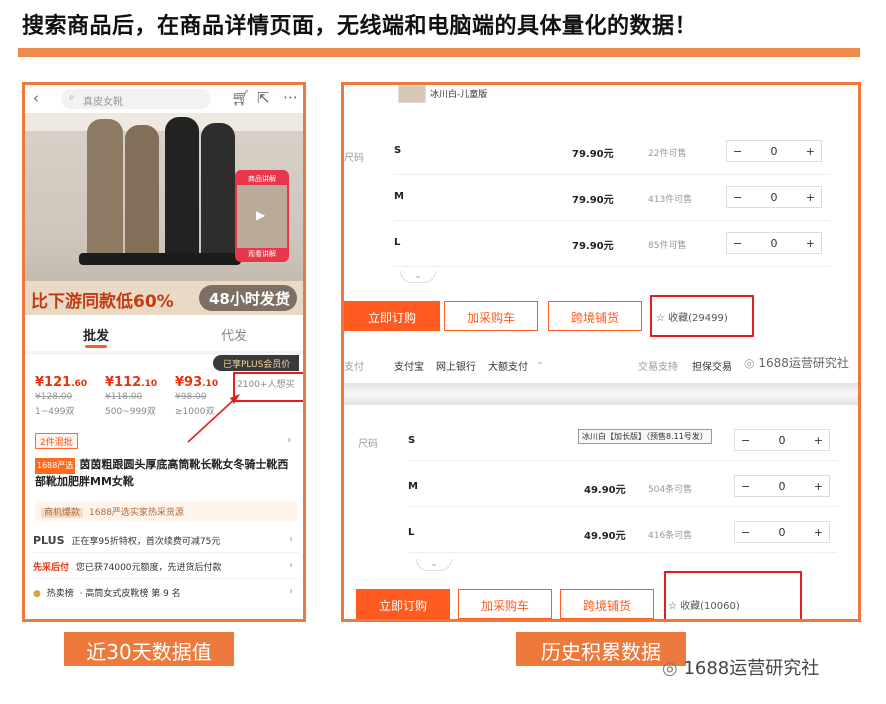 Image resolution: width=886 pixels, height=704 pixels. Describe the element at coordinates (130, 594) in the screenshot. I see `hot-rank-text: · 高筒女式皮靴榜 第 9 名` at that location.